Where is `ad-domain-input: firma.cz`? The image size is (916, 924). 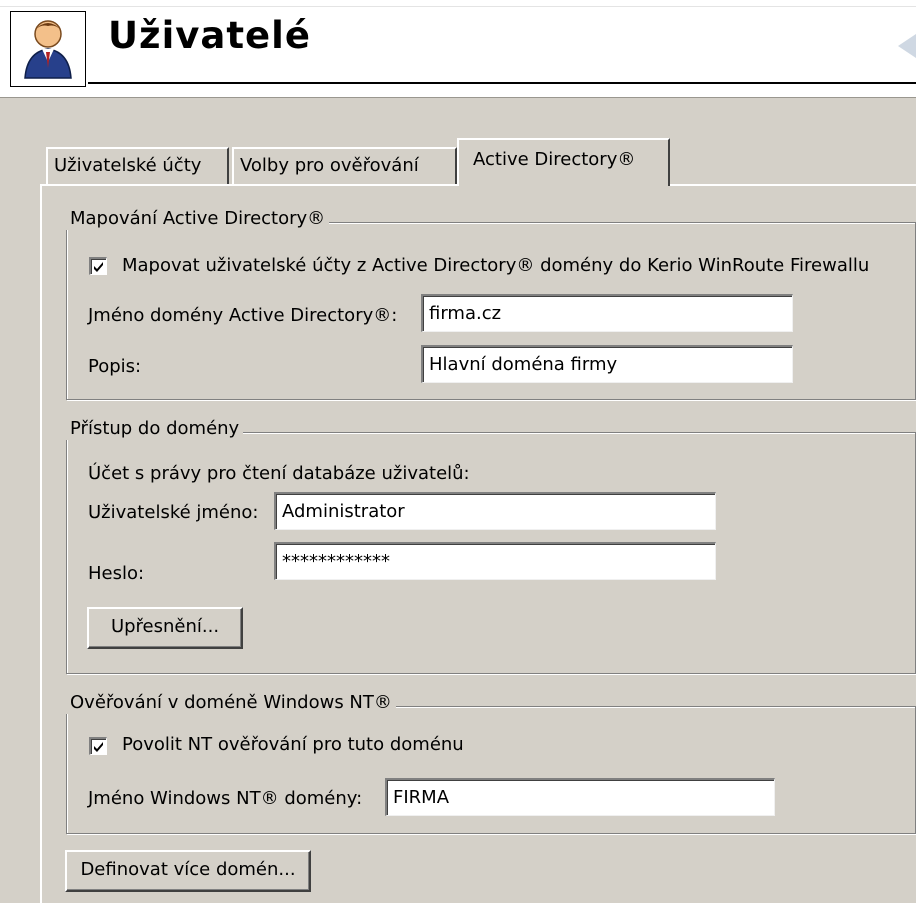
ad-domain-input: firma.cz is located at coordinates (607, 313).